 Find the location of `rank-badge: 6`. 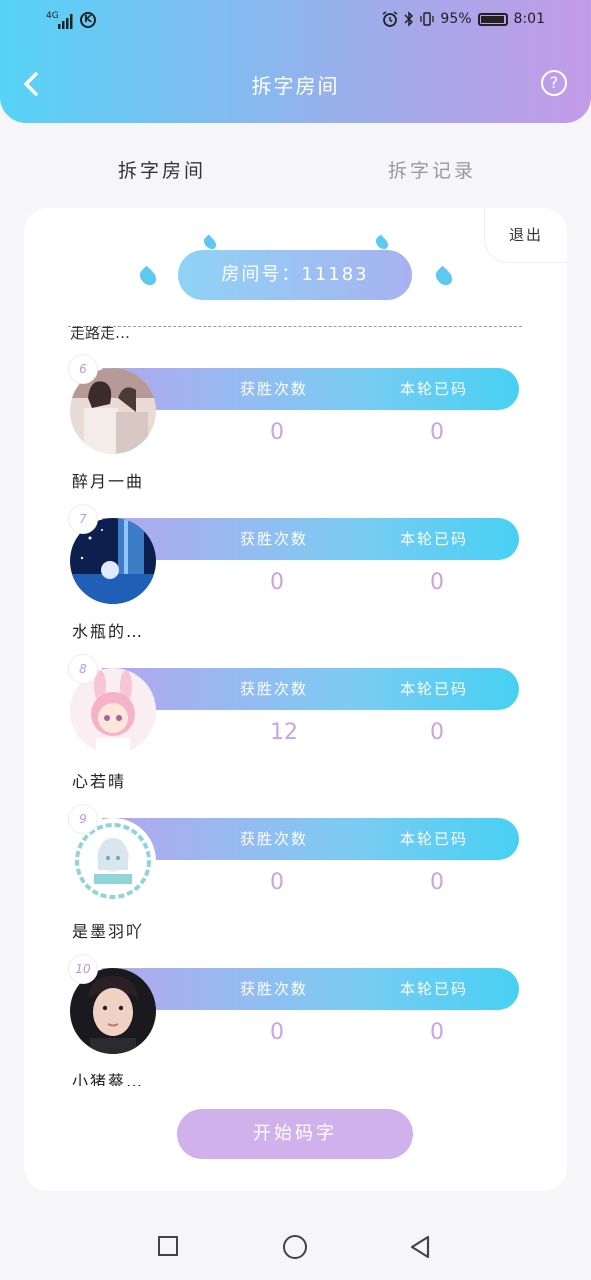

rank-badge: 6 is located at coordinates (83, 369).